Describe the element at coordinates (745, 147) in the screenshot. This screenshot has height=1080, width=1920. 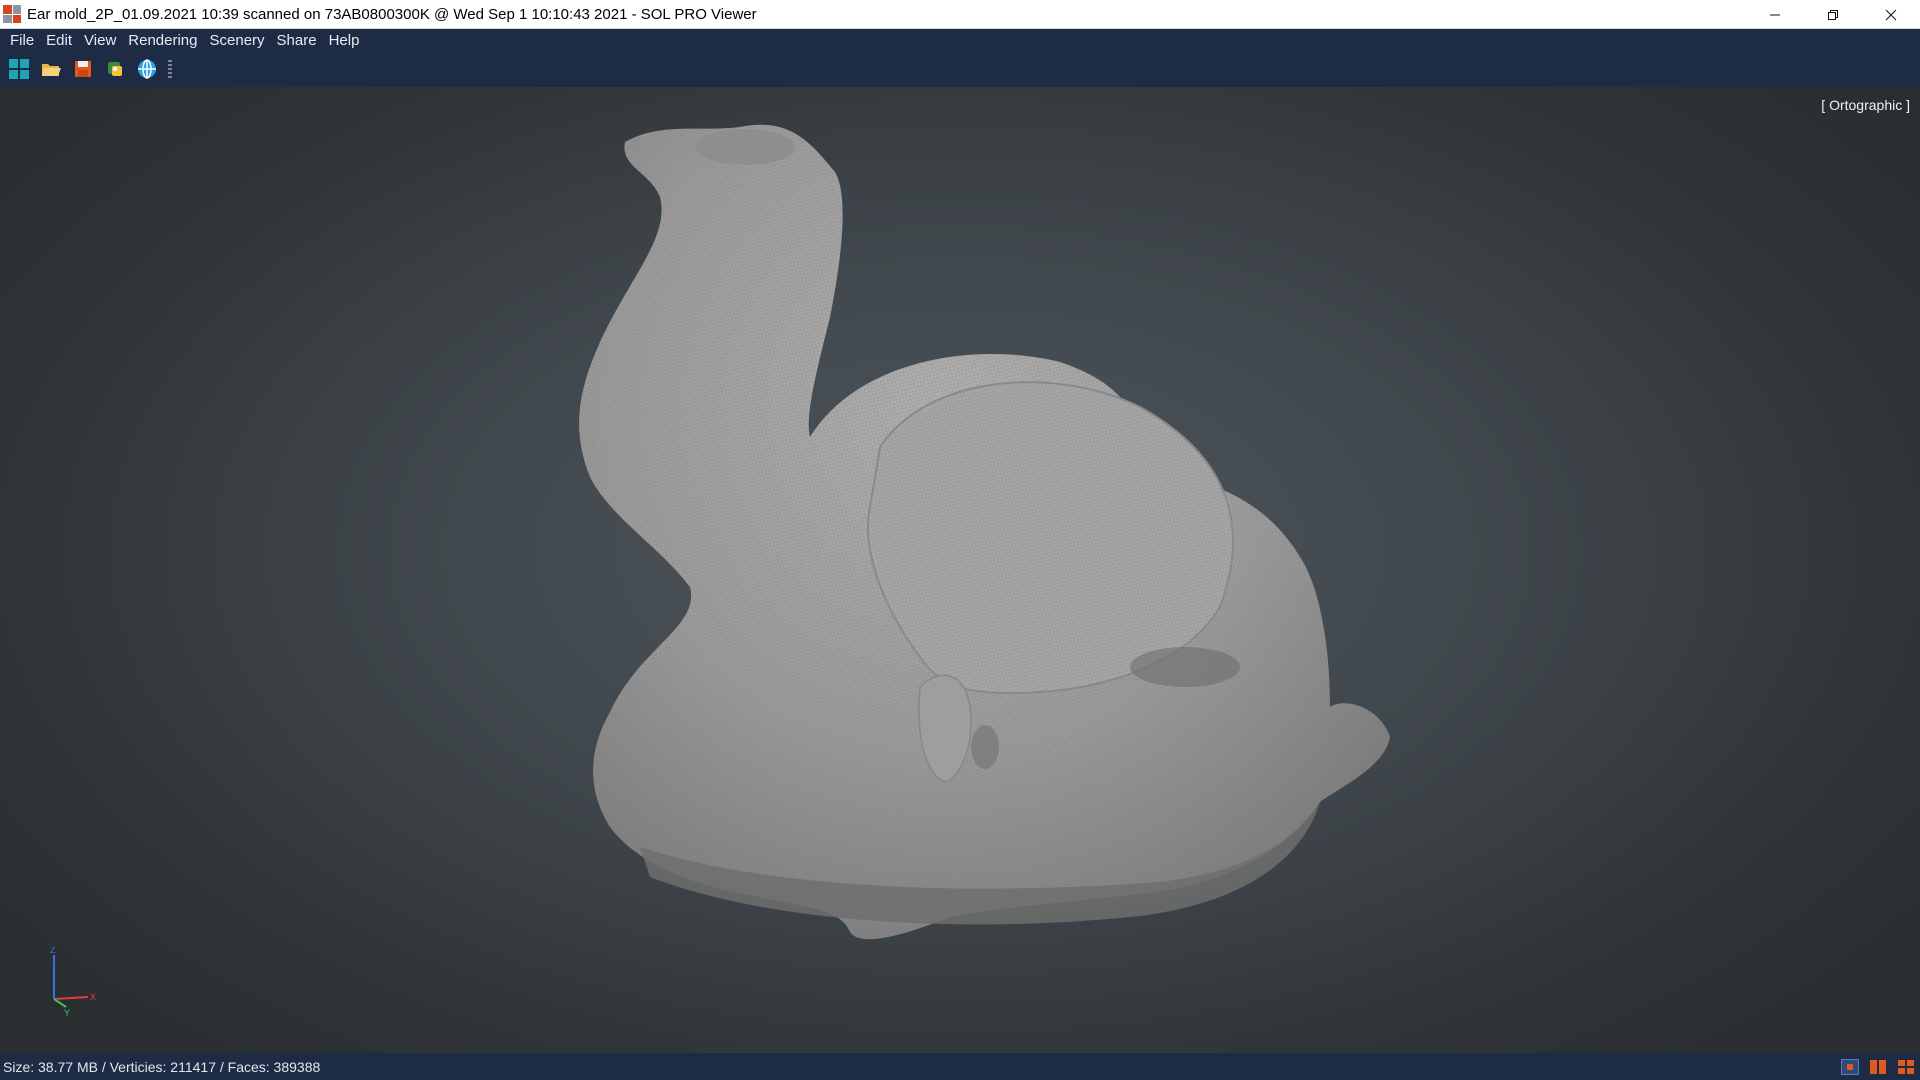
I see `canal-tip` at that location.